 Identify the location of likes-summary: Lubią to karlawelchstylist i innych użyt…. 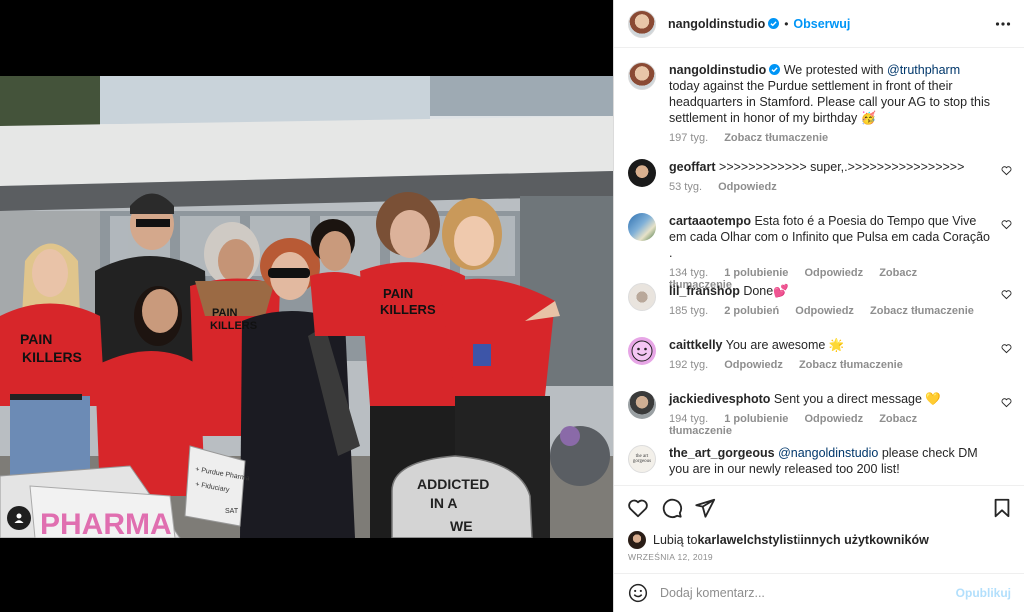
(778, 540).